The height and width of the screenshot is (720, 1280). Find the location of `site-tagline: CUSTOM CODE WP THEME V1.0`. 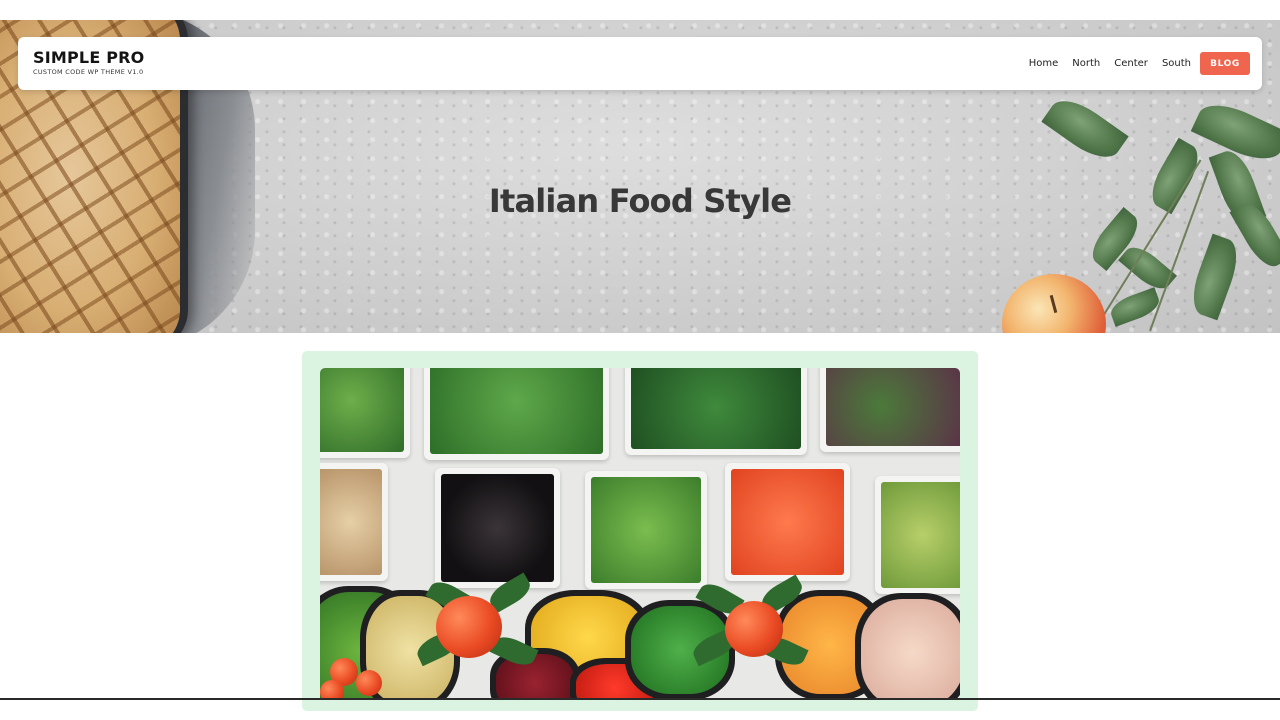

site-tagline: CUSTOM CODE WP THEME V1.0 is located at coordinates (88, 72).